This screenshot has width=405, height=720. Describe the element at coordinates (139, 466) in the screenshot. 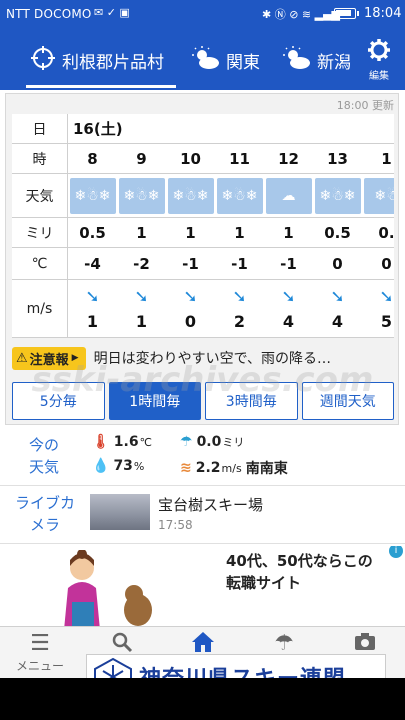

I see `humidity-unit: %` at that location.